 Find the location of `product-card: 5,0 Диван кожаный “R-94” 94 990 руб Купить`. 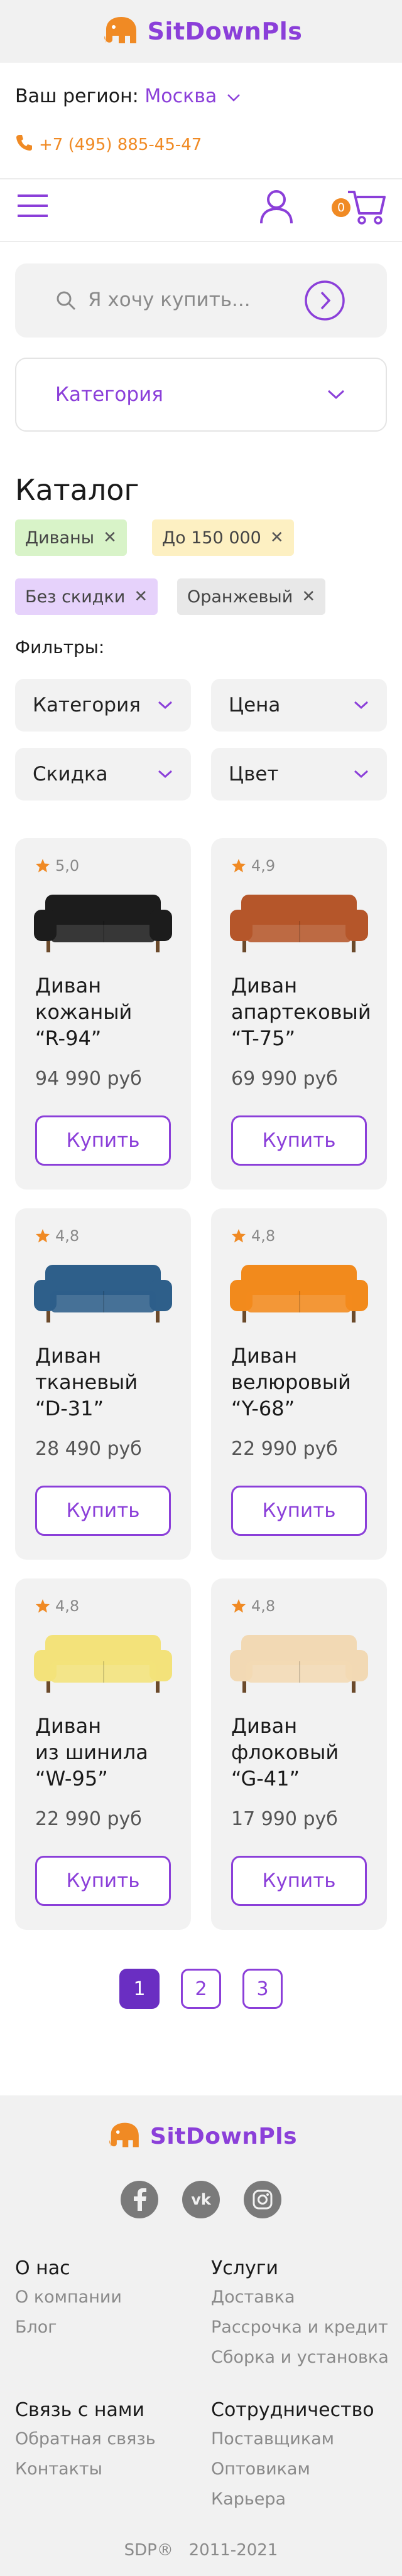

product-card: 5,0 Диван кожаный “R-94” 94 990 руб Купить is located at coordinates (103, 1014).